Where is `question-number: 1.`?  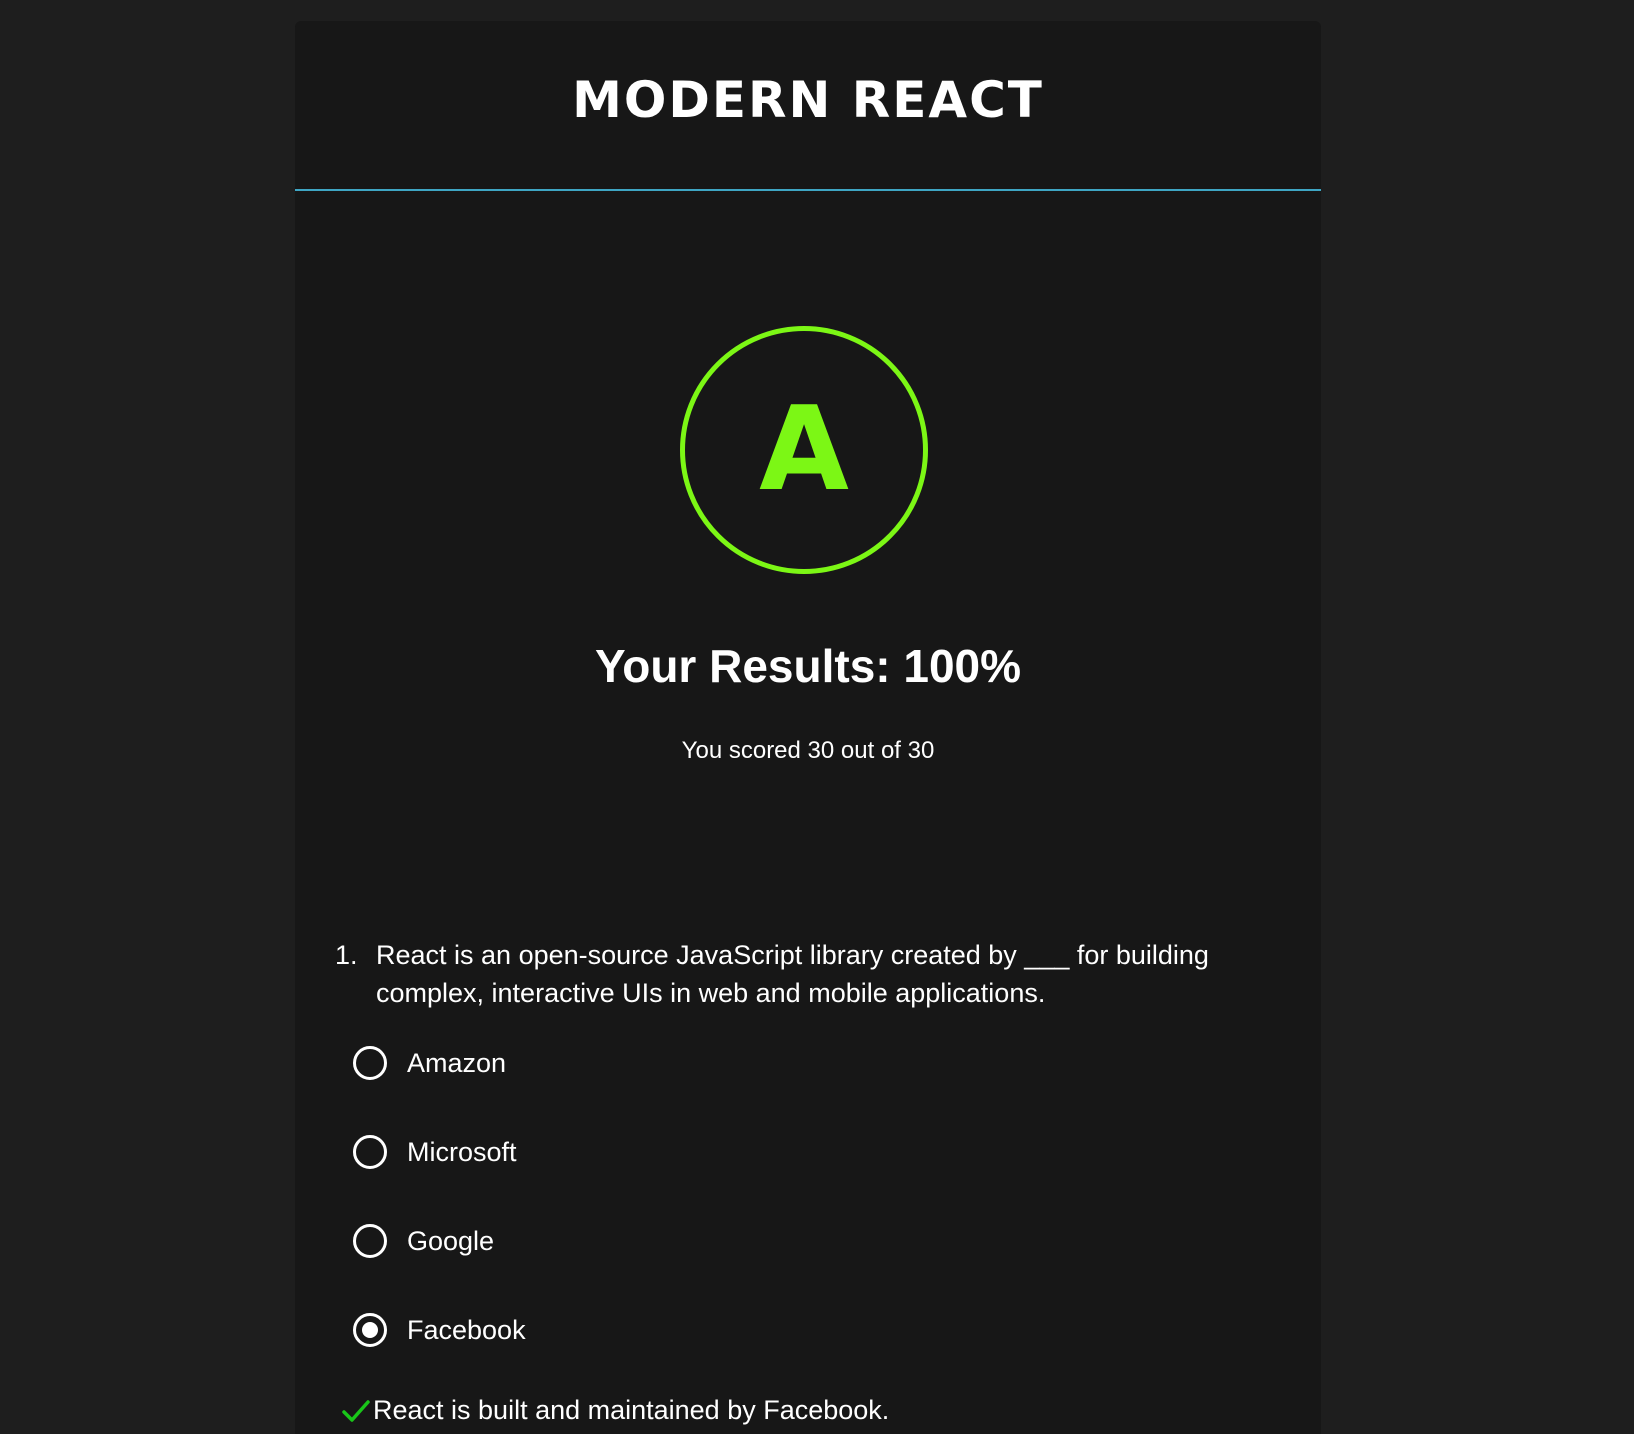 question-number: 1. is located at coordinates (346, 955).